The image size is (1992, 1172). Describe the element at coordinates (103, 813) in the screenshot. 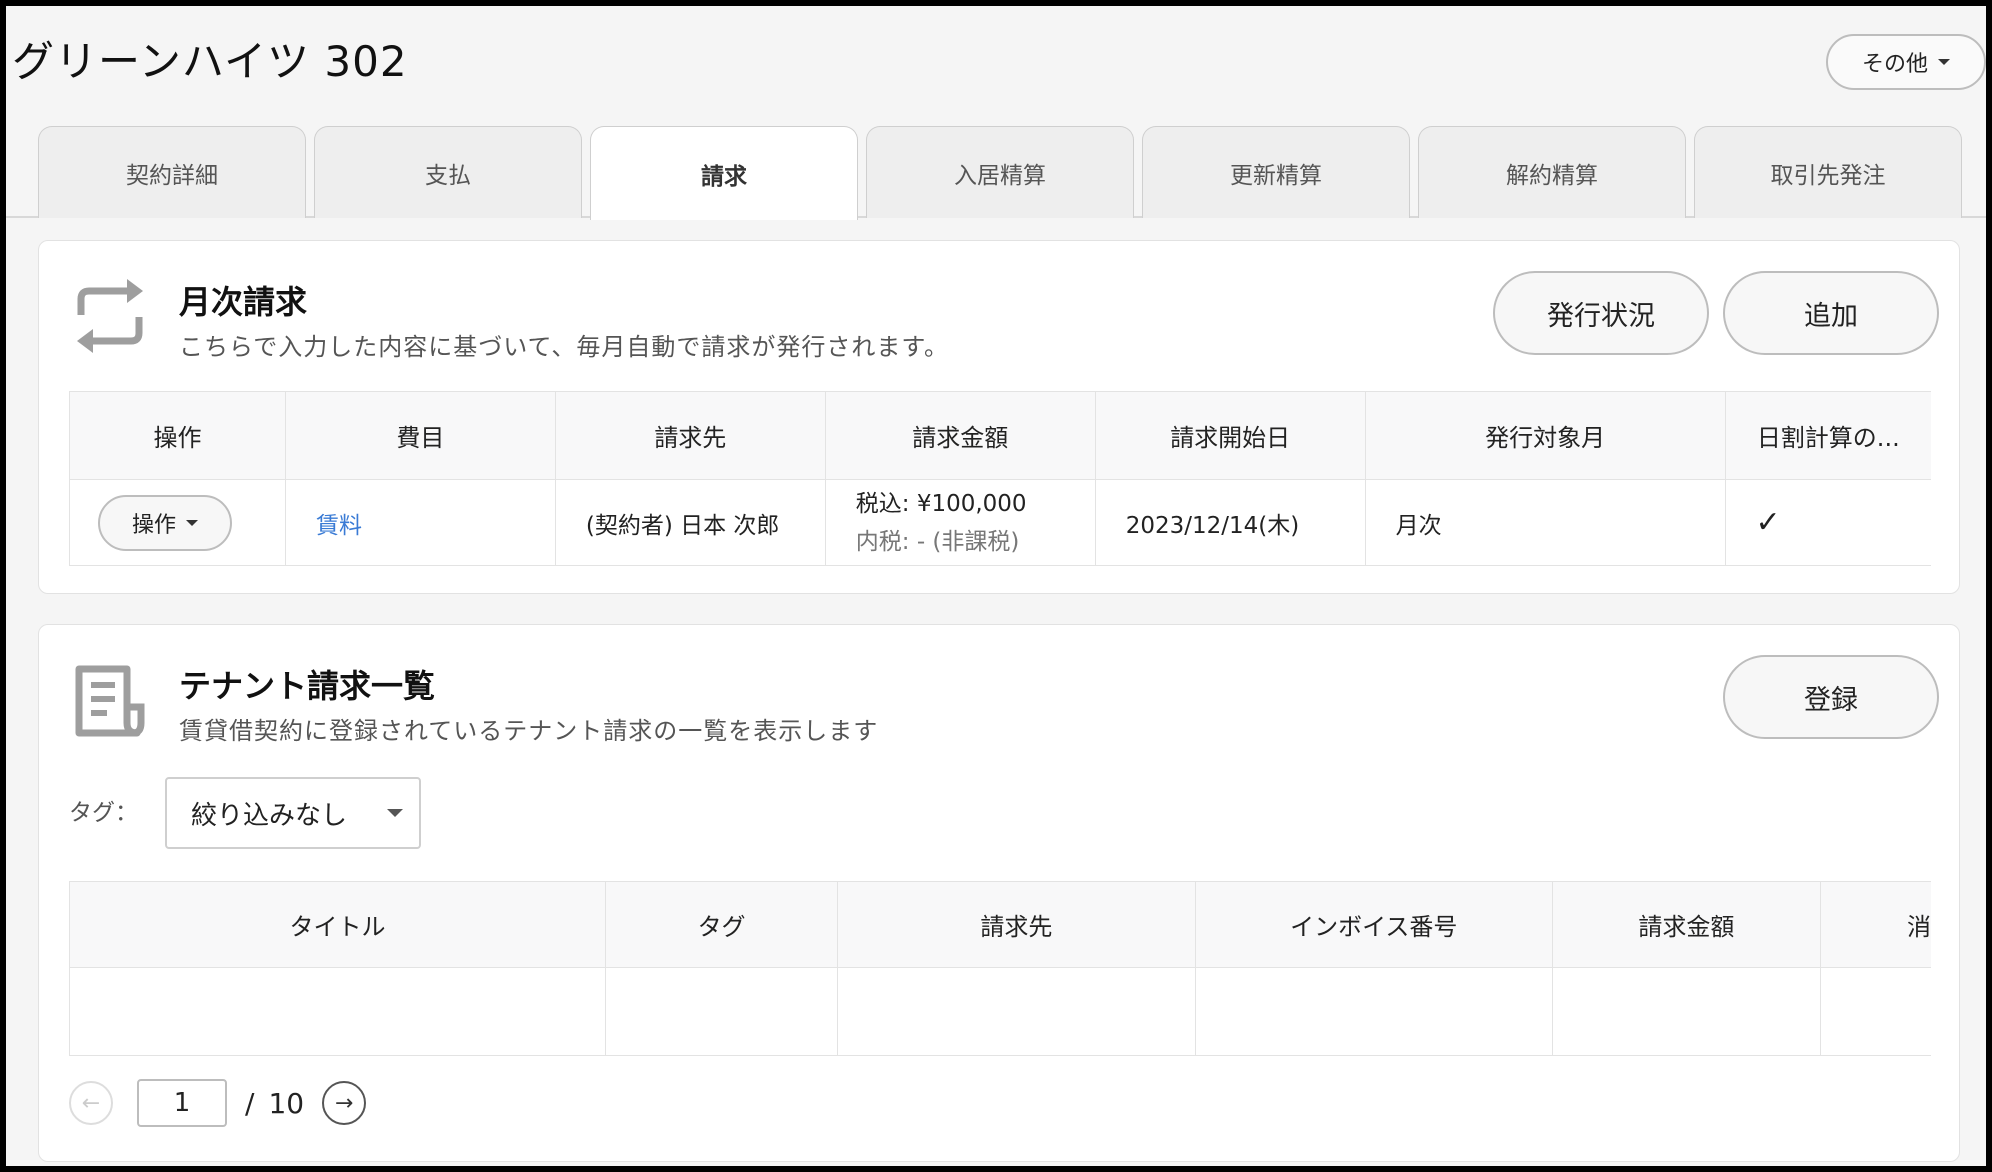

I see `tag-filter-label: タグ：` at that location.